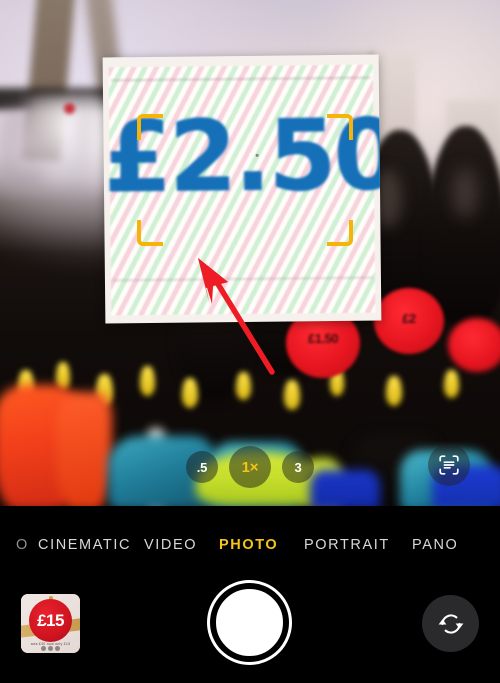 The height and width of the screenshot is (683, 500). Describe the element at coordinates (340, 233) in the screenshot. I see `bracket-bottom-right-icon` at that location.